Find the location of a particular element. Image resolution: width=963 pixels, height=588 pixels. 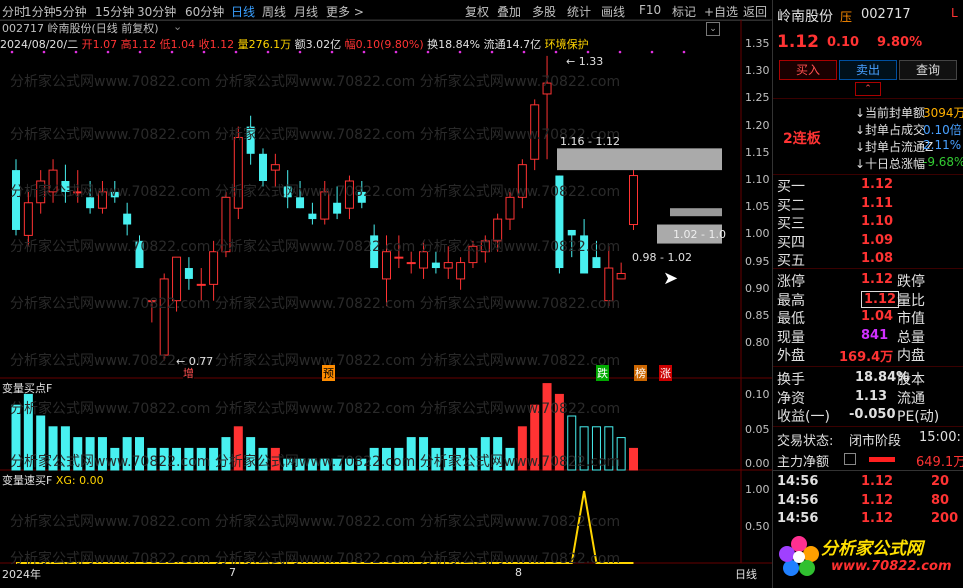

period-tab-3: 15分钟 is located at coordinates (114, 11).